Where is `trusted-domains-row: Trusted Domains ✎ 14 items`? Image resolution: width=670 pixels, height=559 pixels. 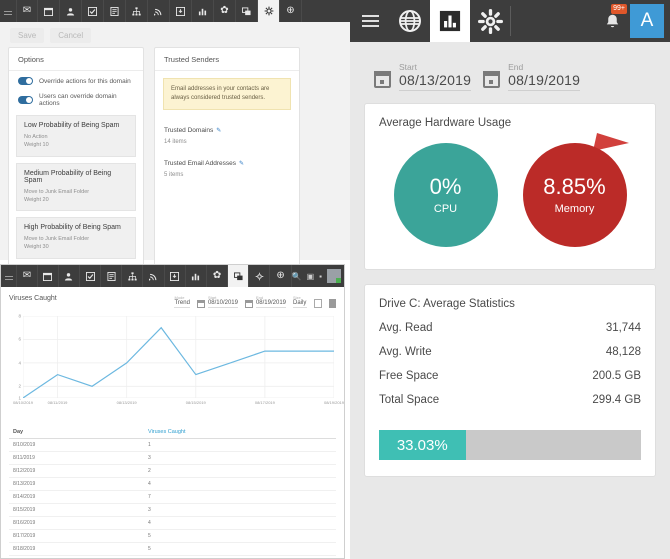
trusted-domains-row: Trusted Domains ✎ 14 items is located at coordinates (227, 133).